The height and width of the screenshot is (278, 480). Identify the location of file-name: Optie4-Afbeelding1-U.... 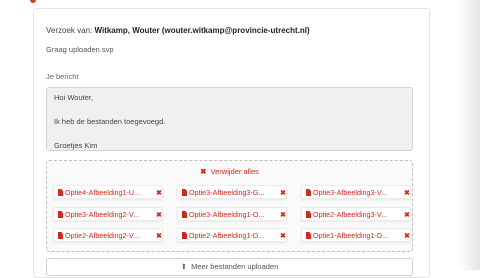
(103, 192).